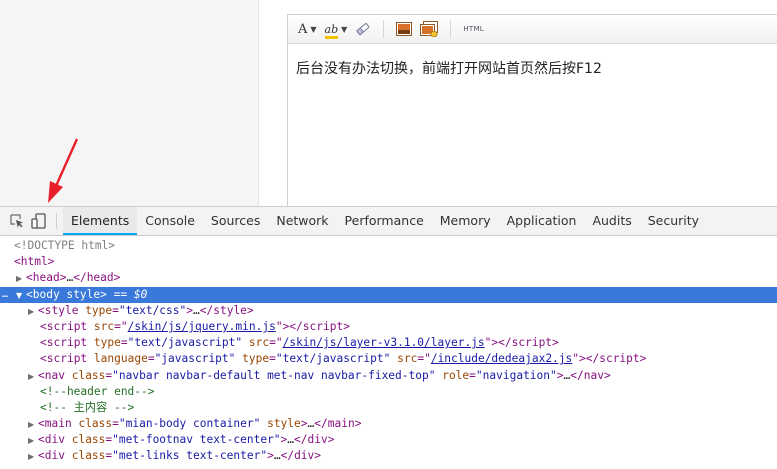 Image resolution: width=777 pixels, height=469 pixels. I want to click on insert-multi-image-button, so click(429, 29).